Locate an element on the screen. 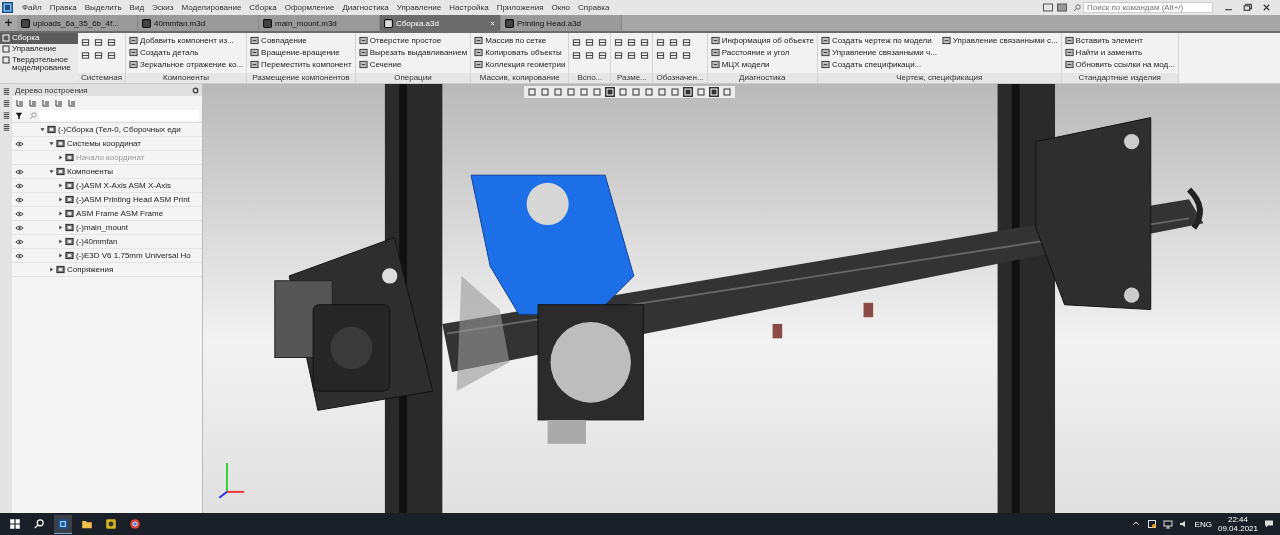  menu-item: Правка is located at coordinates (63, 7).